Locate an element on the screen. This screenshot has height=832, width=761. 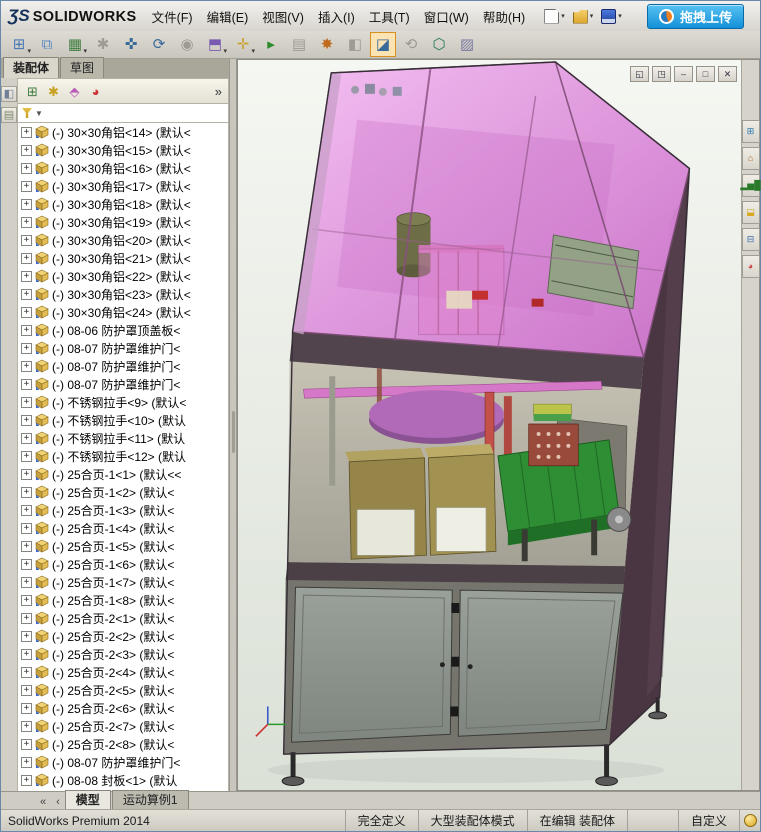
tree-item: + (-) 25合页-1<1> (默认<< is located at coordinates (123, 474).